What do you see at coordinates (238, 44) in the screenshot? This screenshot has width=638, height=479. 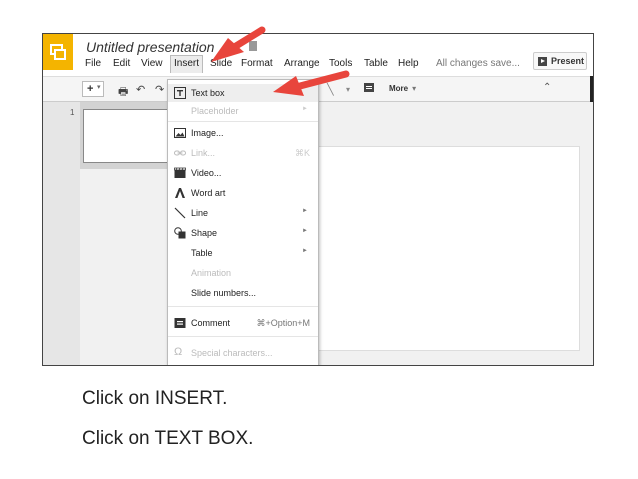 I see `arrow-to-insert` at bounding box center [238, 44].